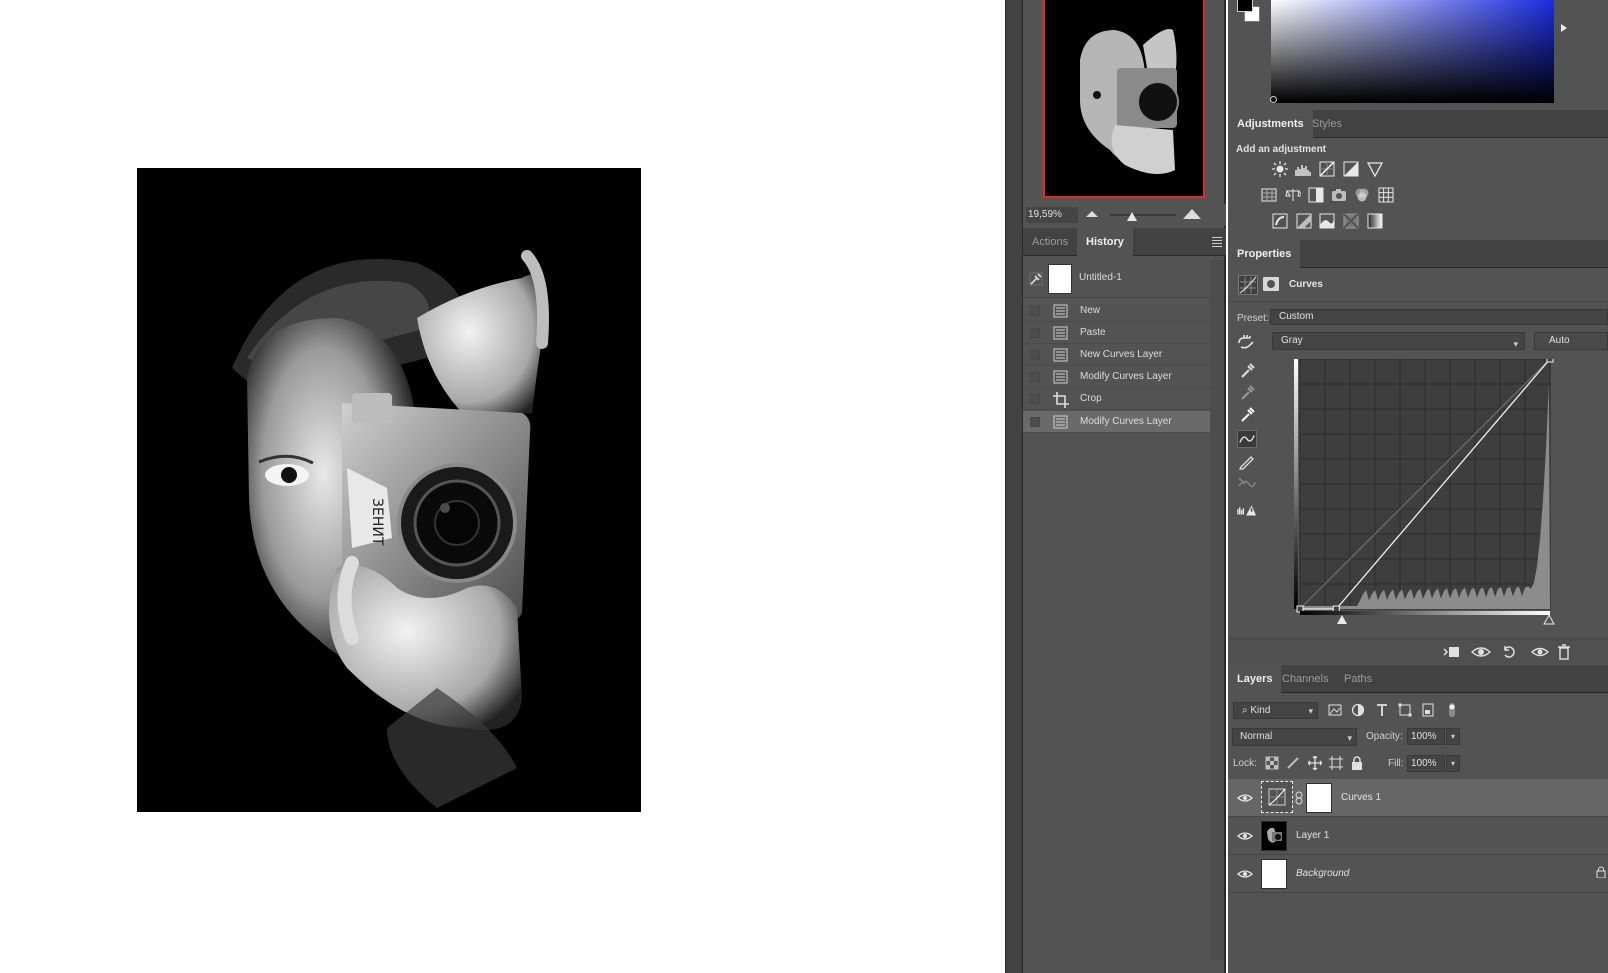 This screenshot has height=973, width=1608. I want to click on history-item: Paste, so click(1116, 333).